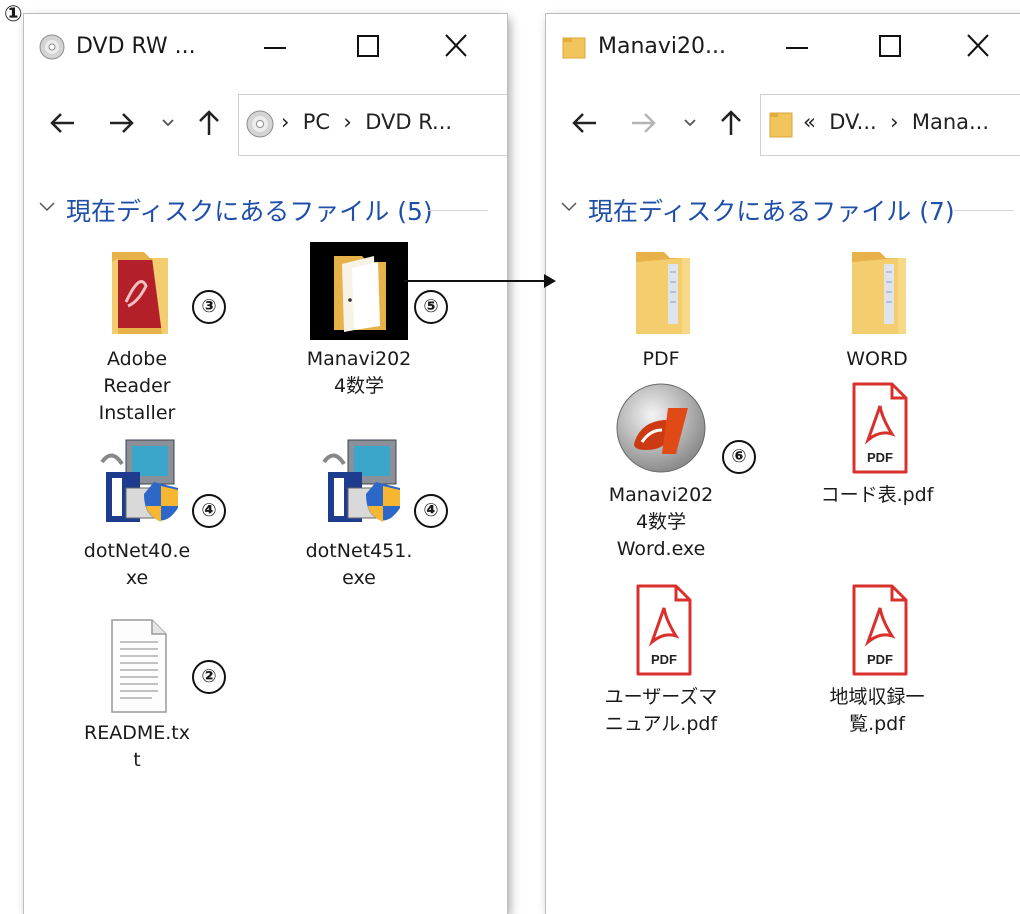 The height and width of the screenshot is (914, 1020). I want to click on folder-item-pdf: PDF, so click(661, 307).